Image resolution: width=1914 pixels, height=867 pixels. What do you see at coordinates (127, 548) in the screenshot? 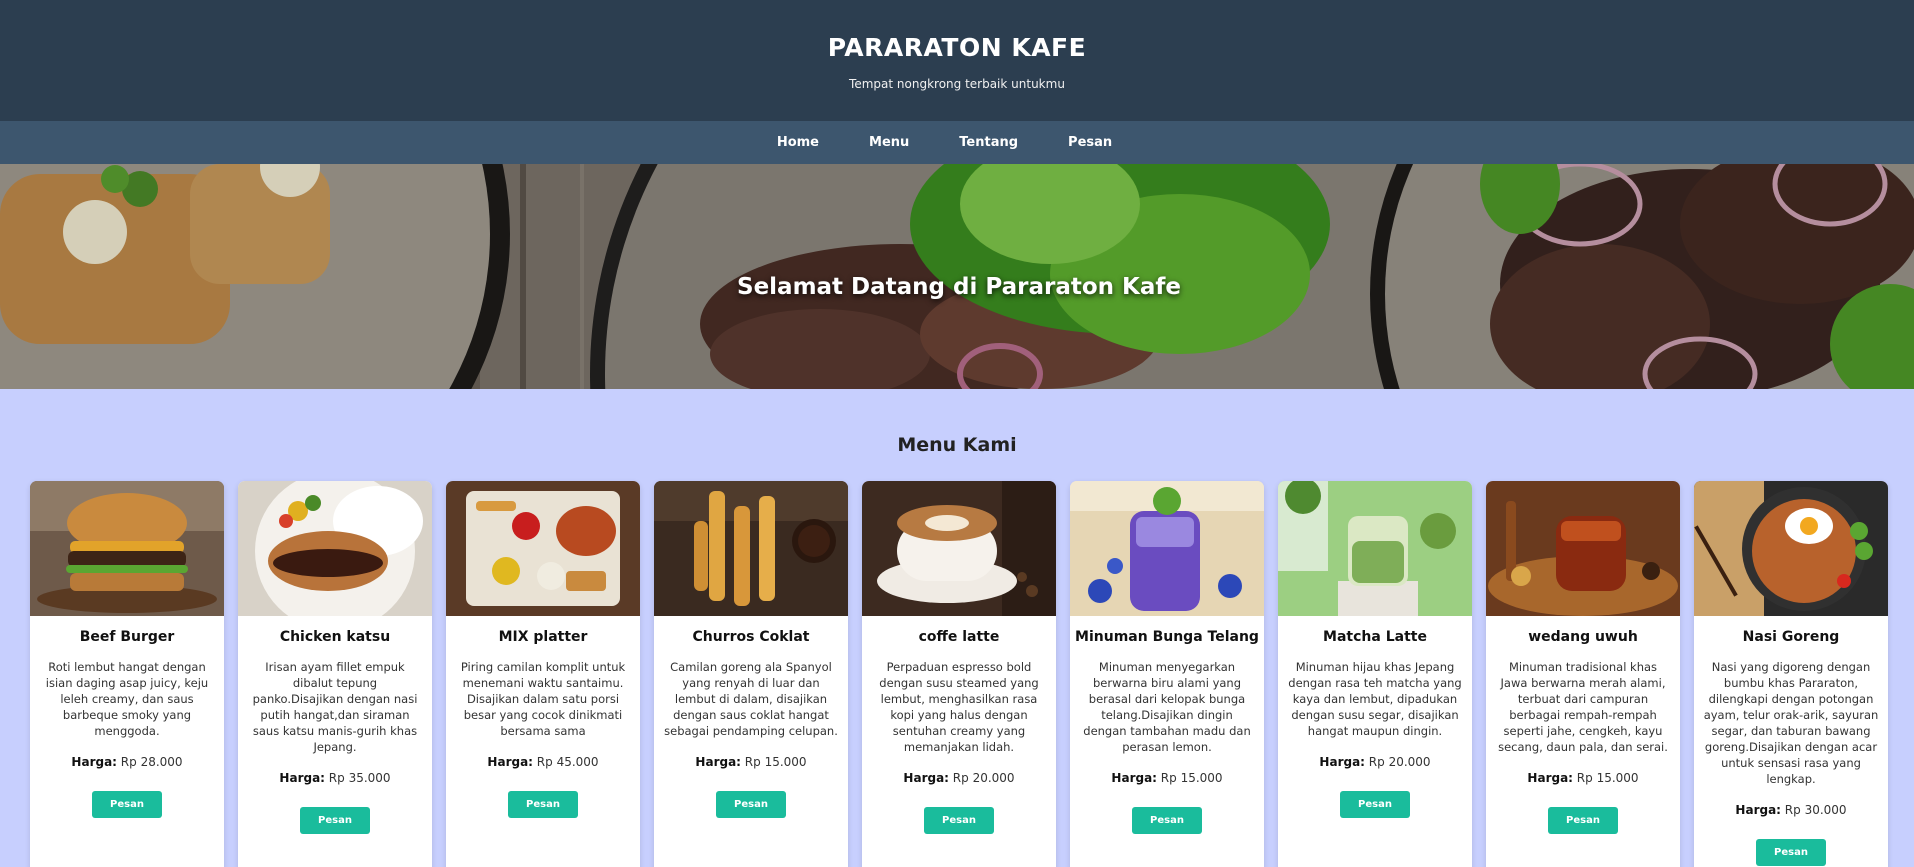
I see `beef-burger-photo` at bounding box center [127, 548].